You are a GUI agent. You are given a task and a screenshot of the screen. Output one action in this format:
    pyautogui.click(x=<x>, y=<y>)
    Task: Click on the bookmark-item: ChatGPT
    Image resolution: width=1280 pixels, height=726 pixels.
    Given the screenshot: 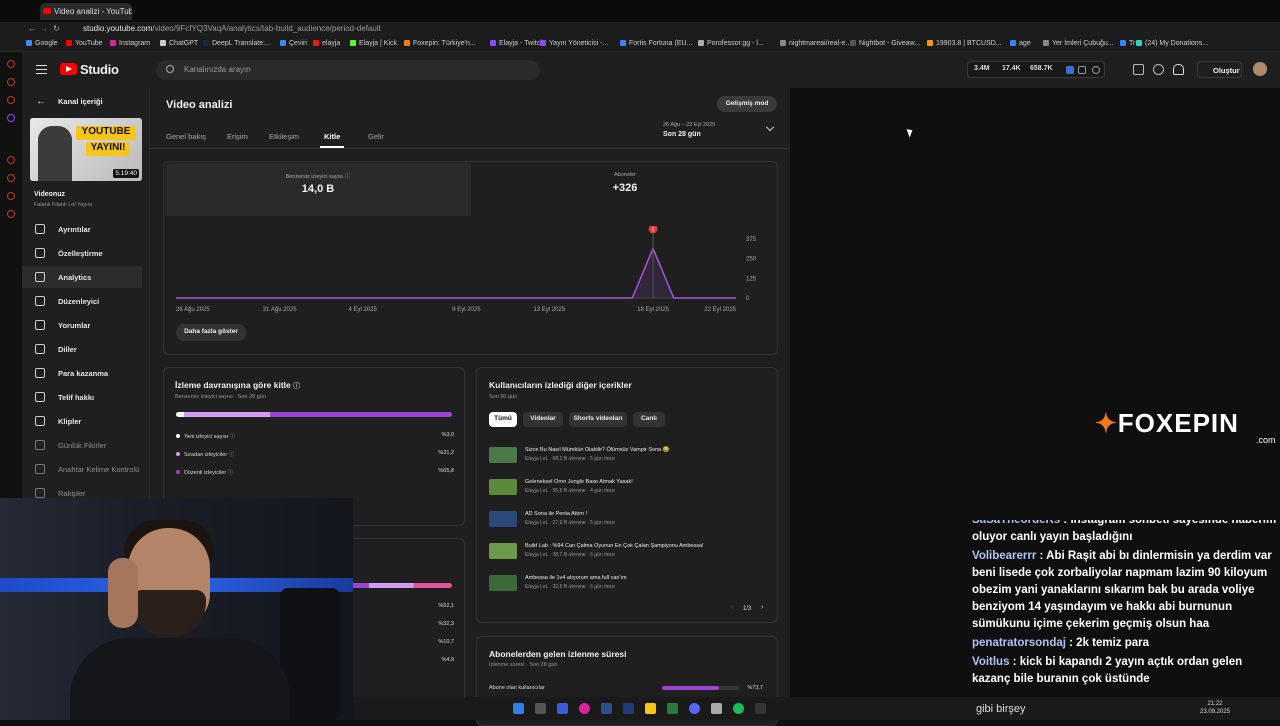 What is the action you would take?
    pyautogui.click(x=179, y=43)
    